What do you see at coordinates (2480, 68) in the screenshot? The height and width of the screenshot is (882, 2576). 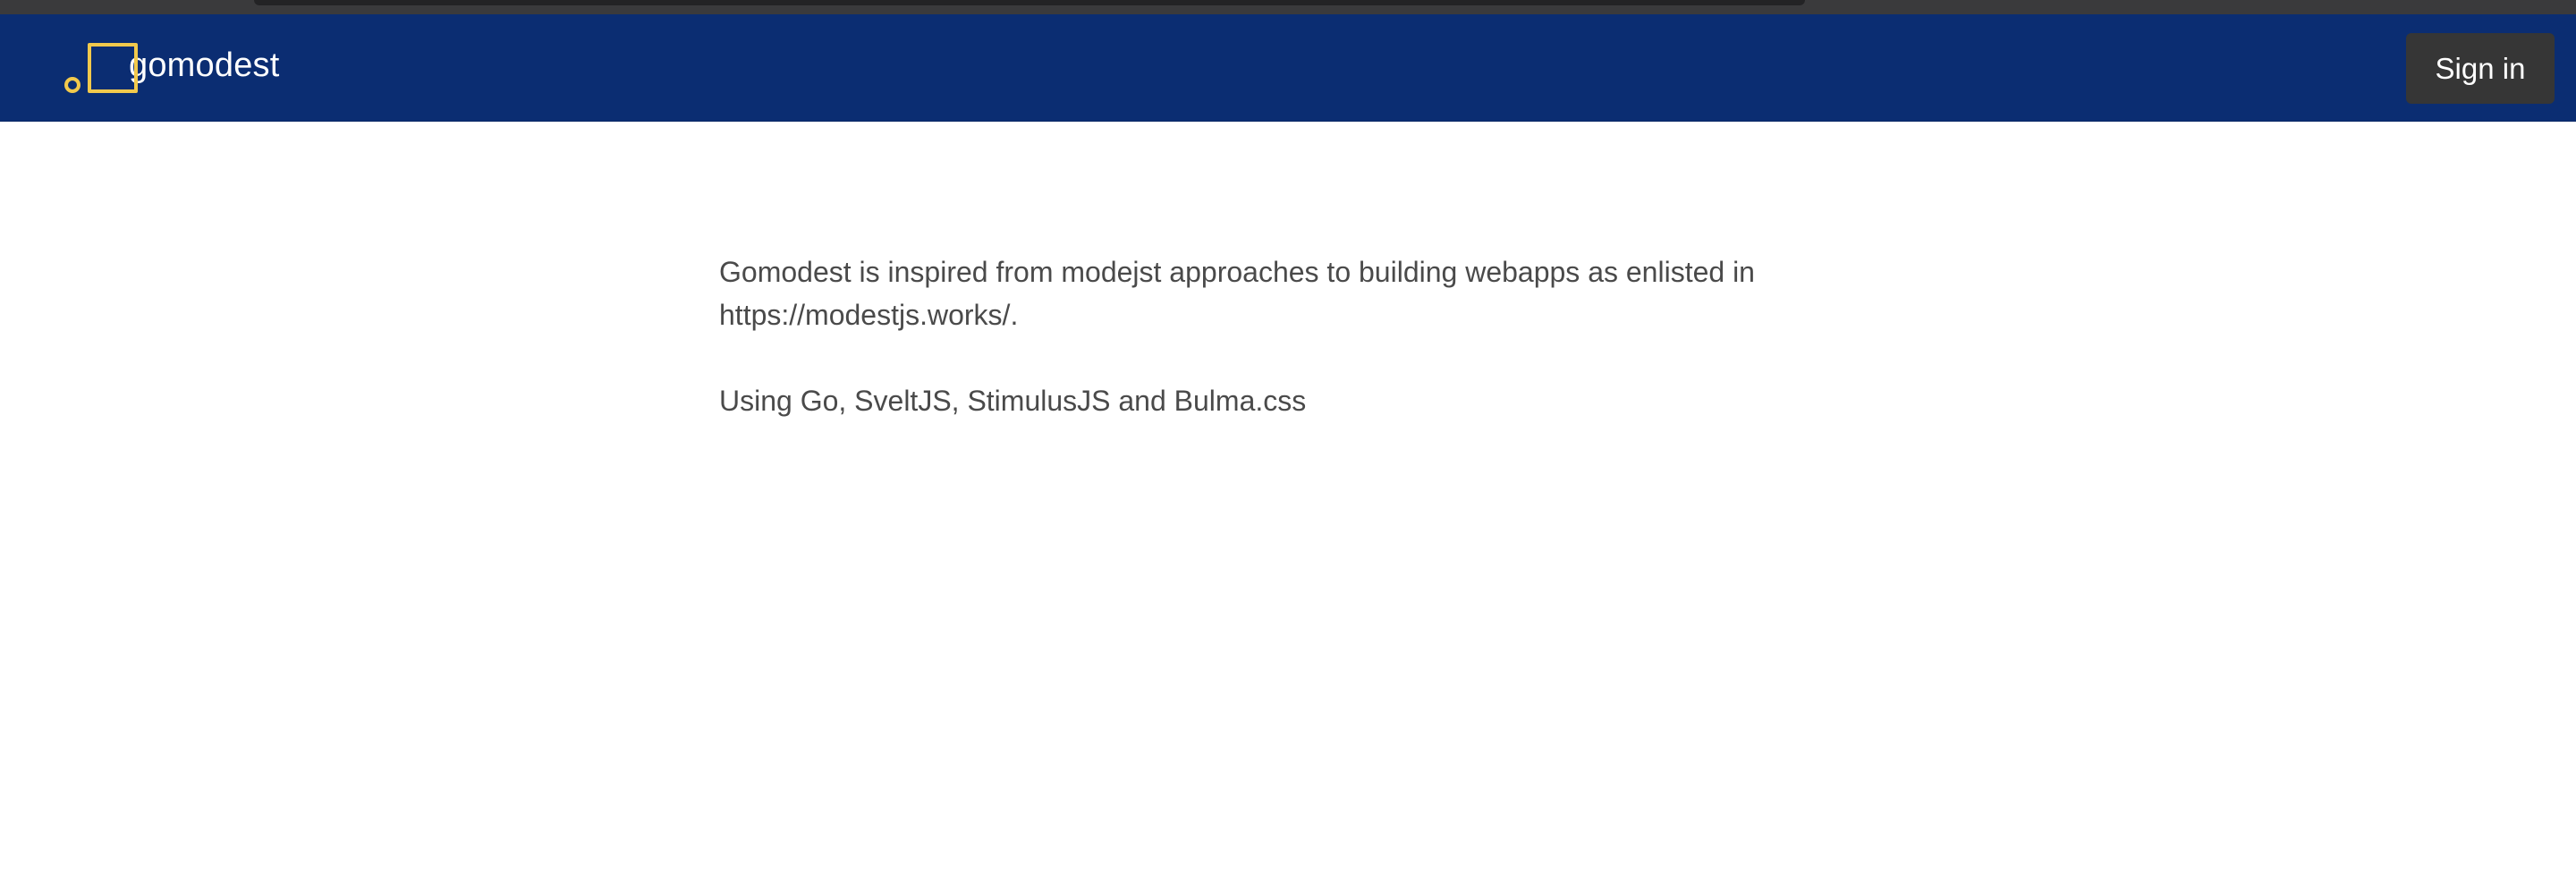 I see `sign-in-button: Sign in` at bounding box center [2480, 68].